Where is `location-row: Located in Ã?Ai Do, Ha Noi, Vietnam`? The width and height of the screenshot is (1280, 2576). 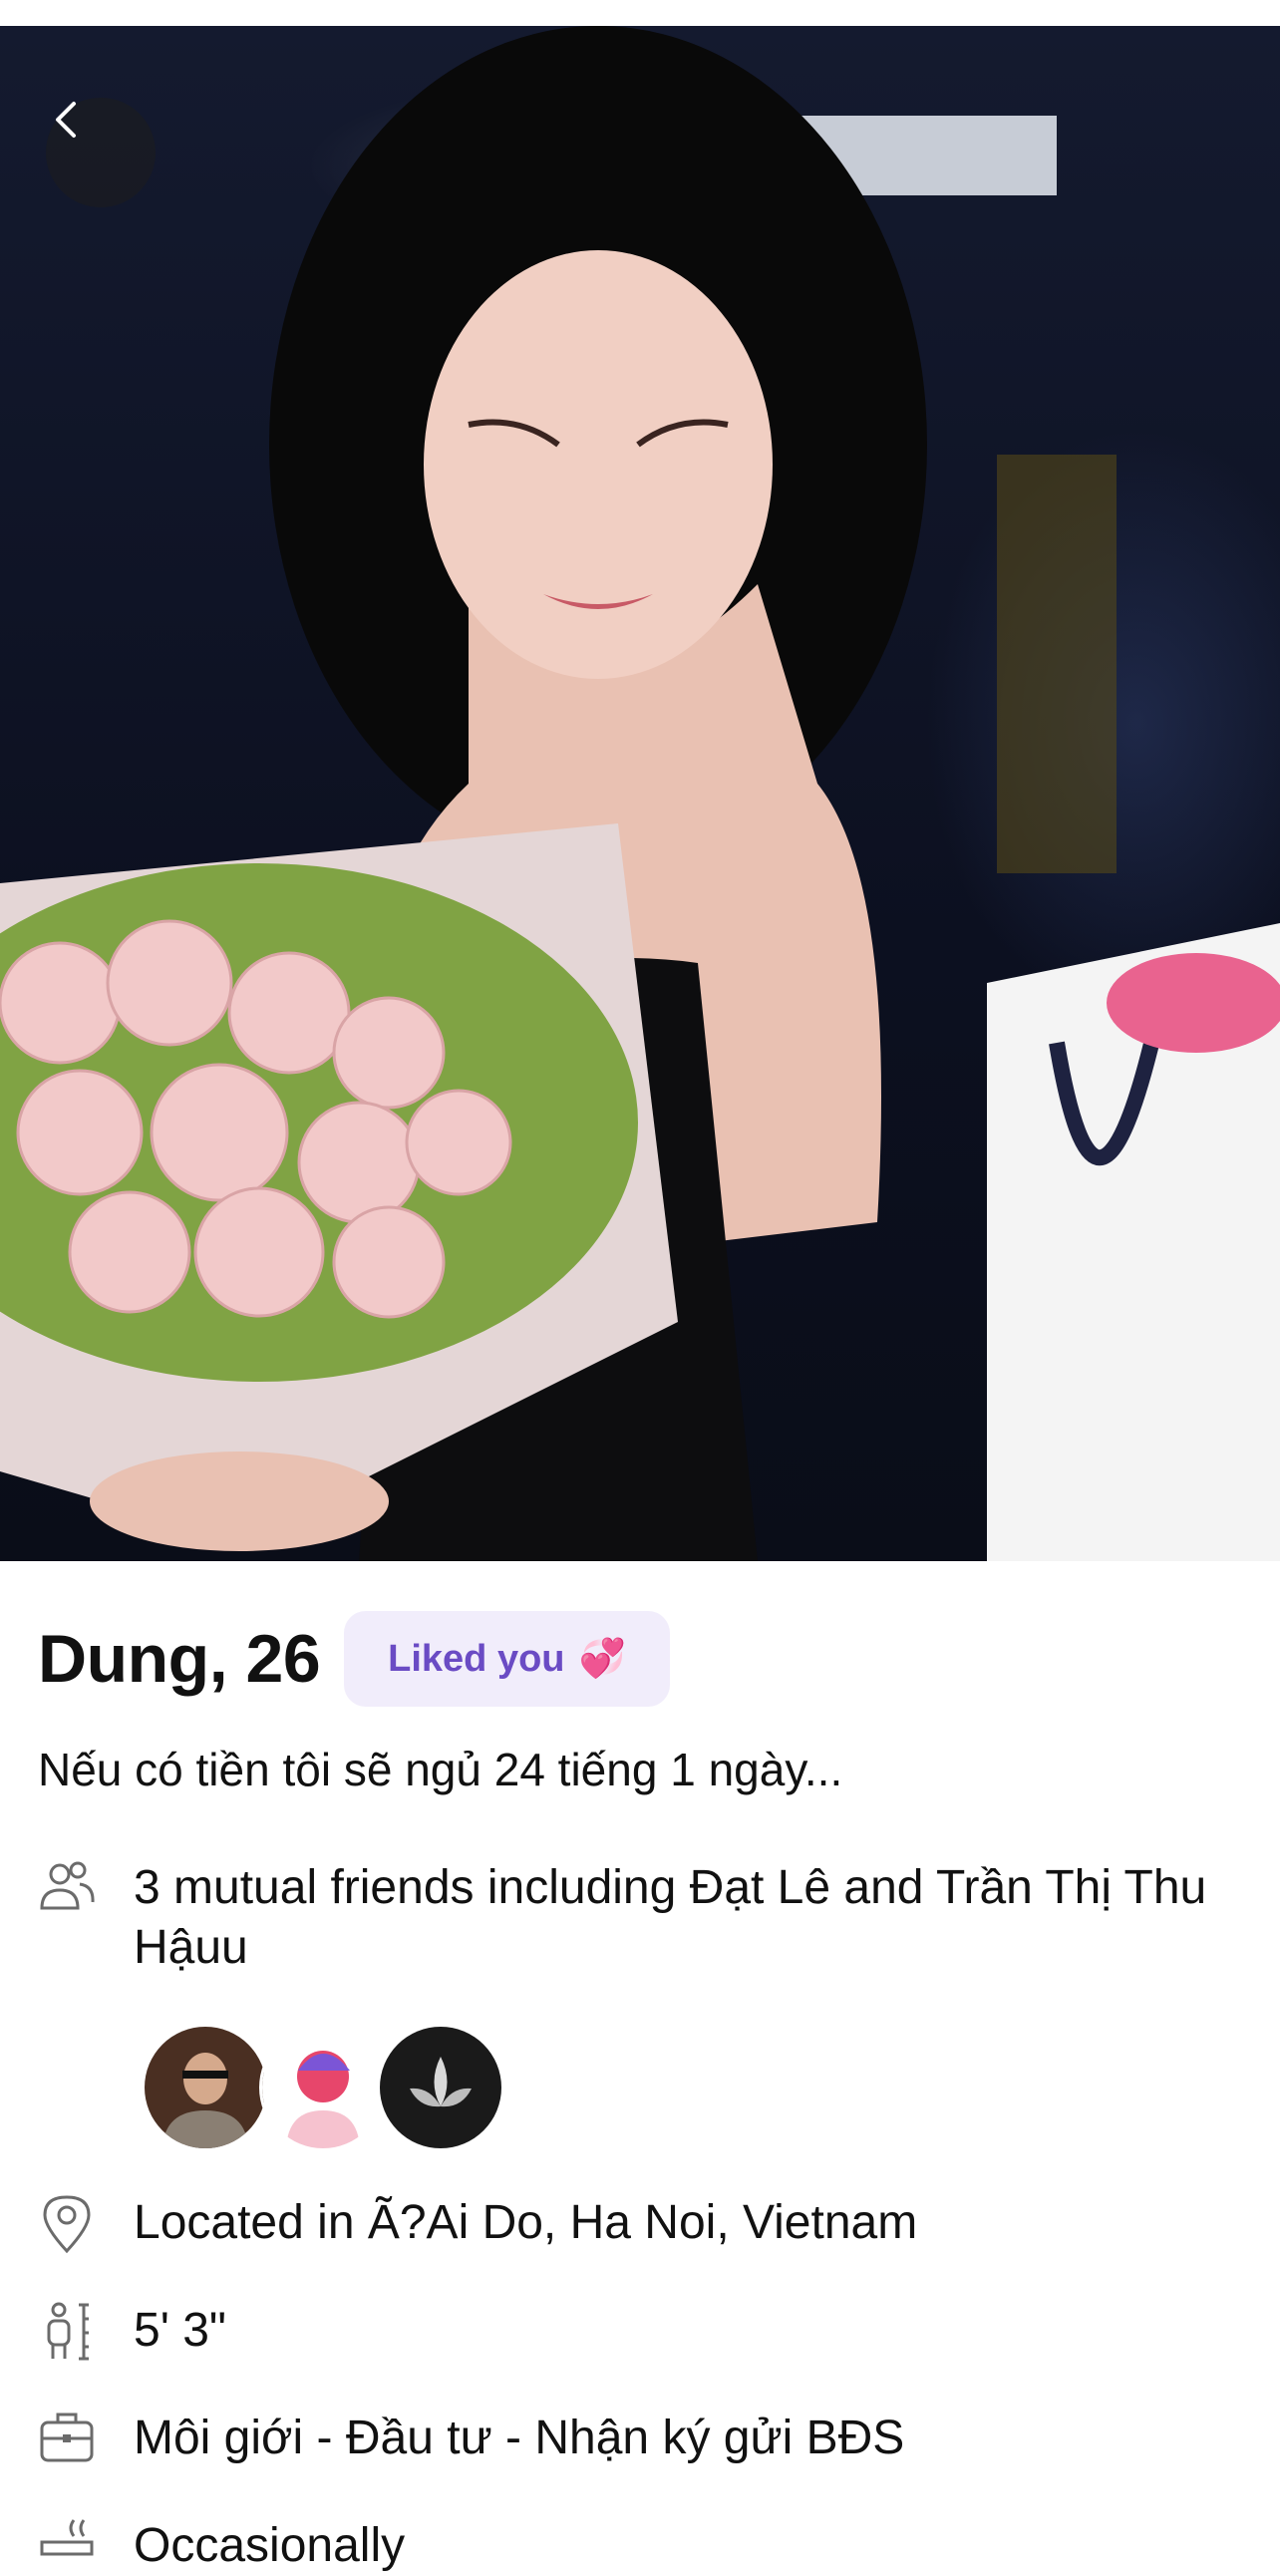 location-row: Located in Ã?Ai Do, Ha Noi, Vietnam is located at coordinates (605, 2224).